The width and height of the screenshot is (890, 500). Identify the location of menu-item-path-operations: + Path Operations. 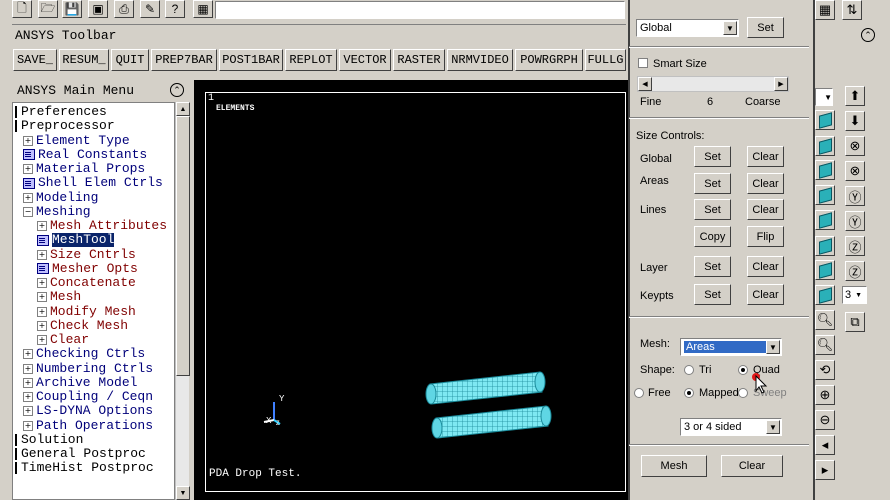
(83, 425).